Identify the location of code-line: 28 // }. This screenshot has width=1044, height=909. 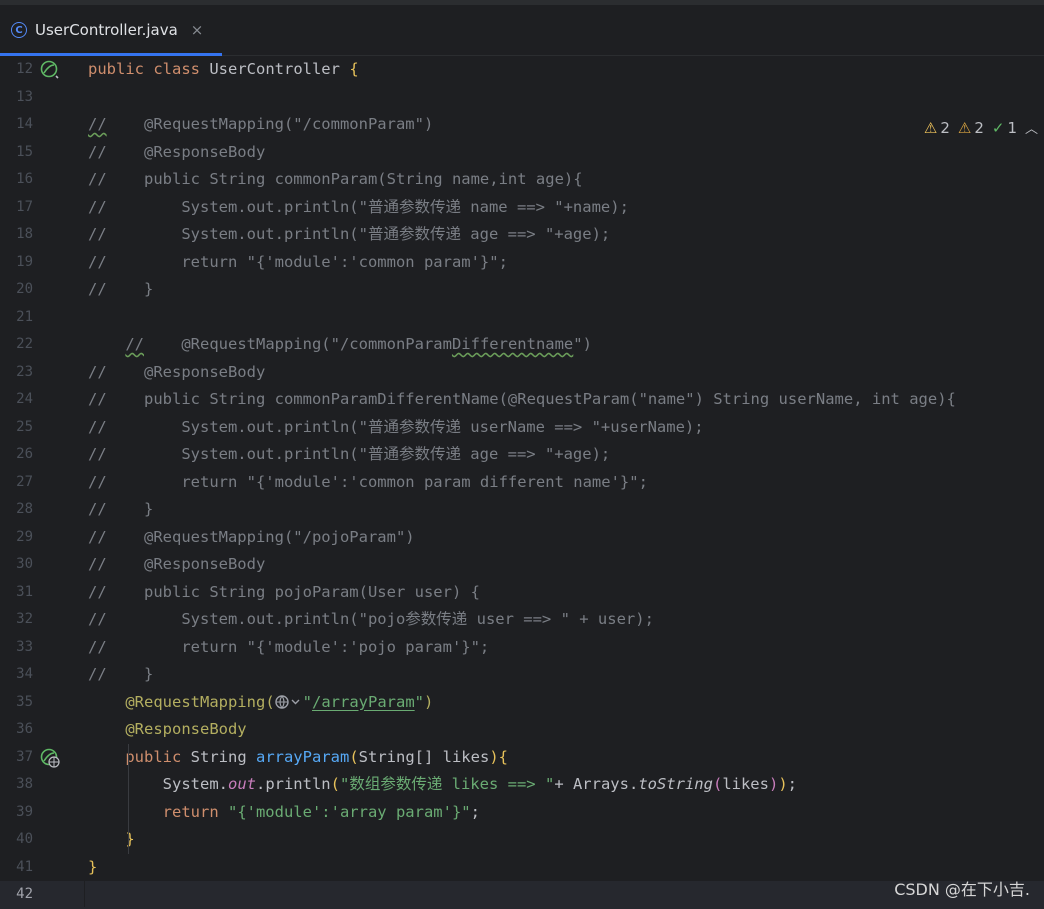
(522, 510).